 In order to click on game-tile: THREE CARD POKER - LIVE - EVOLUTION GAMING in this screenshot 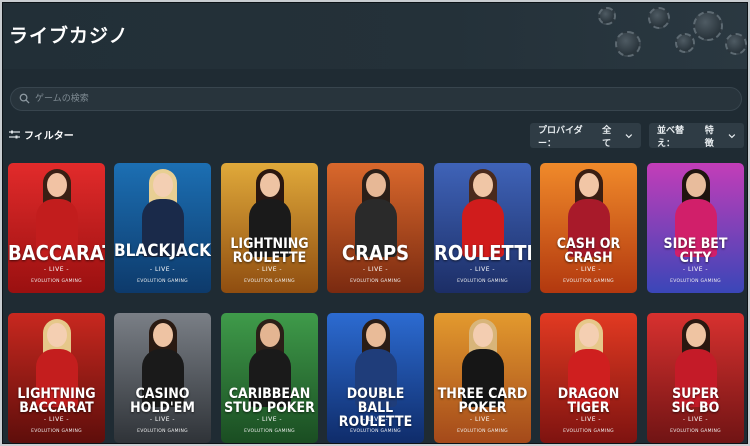, I will do `click(482, 378)`.